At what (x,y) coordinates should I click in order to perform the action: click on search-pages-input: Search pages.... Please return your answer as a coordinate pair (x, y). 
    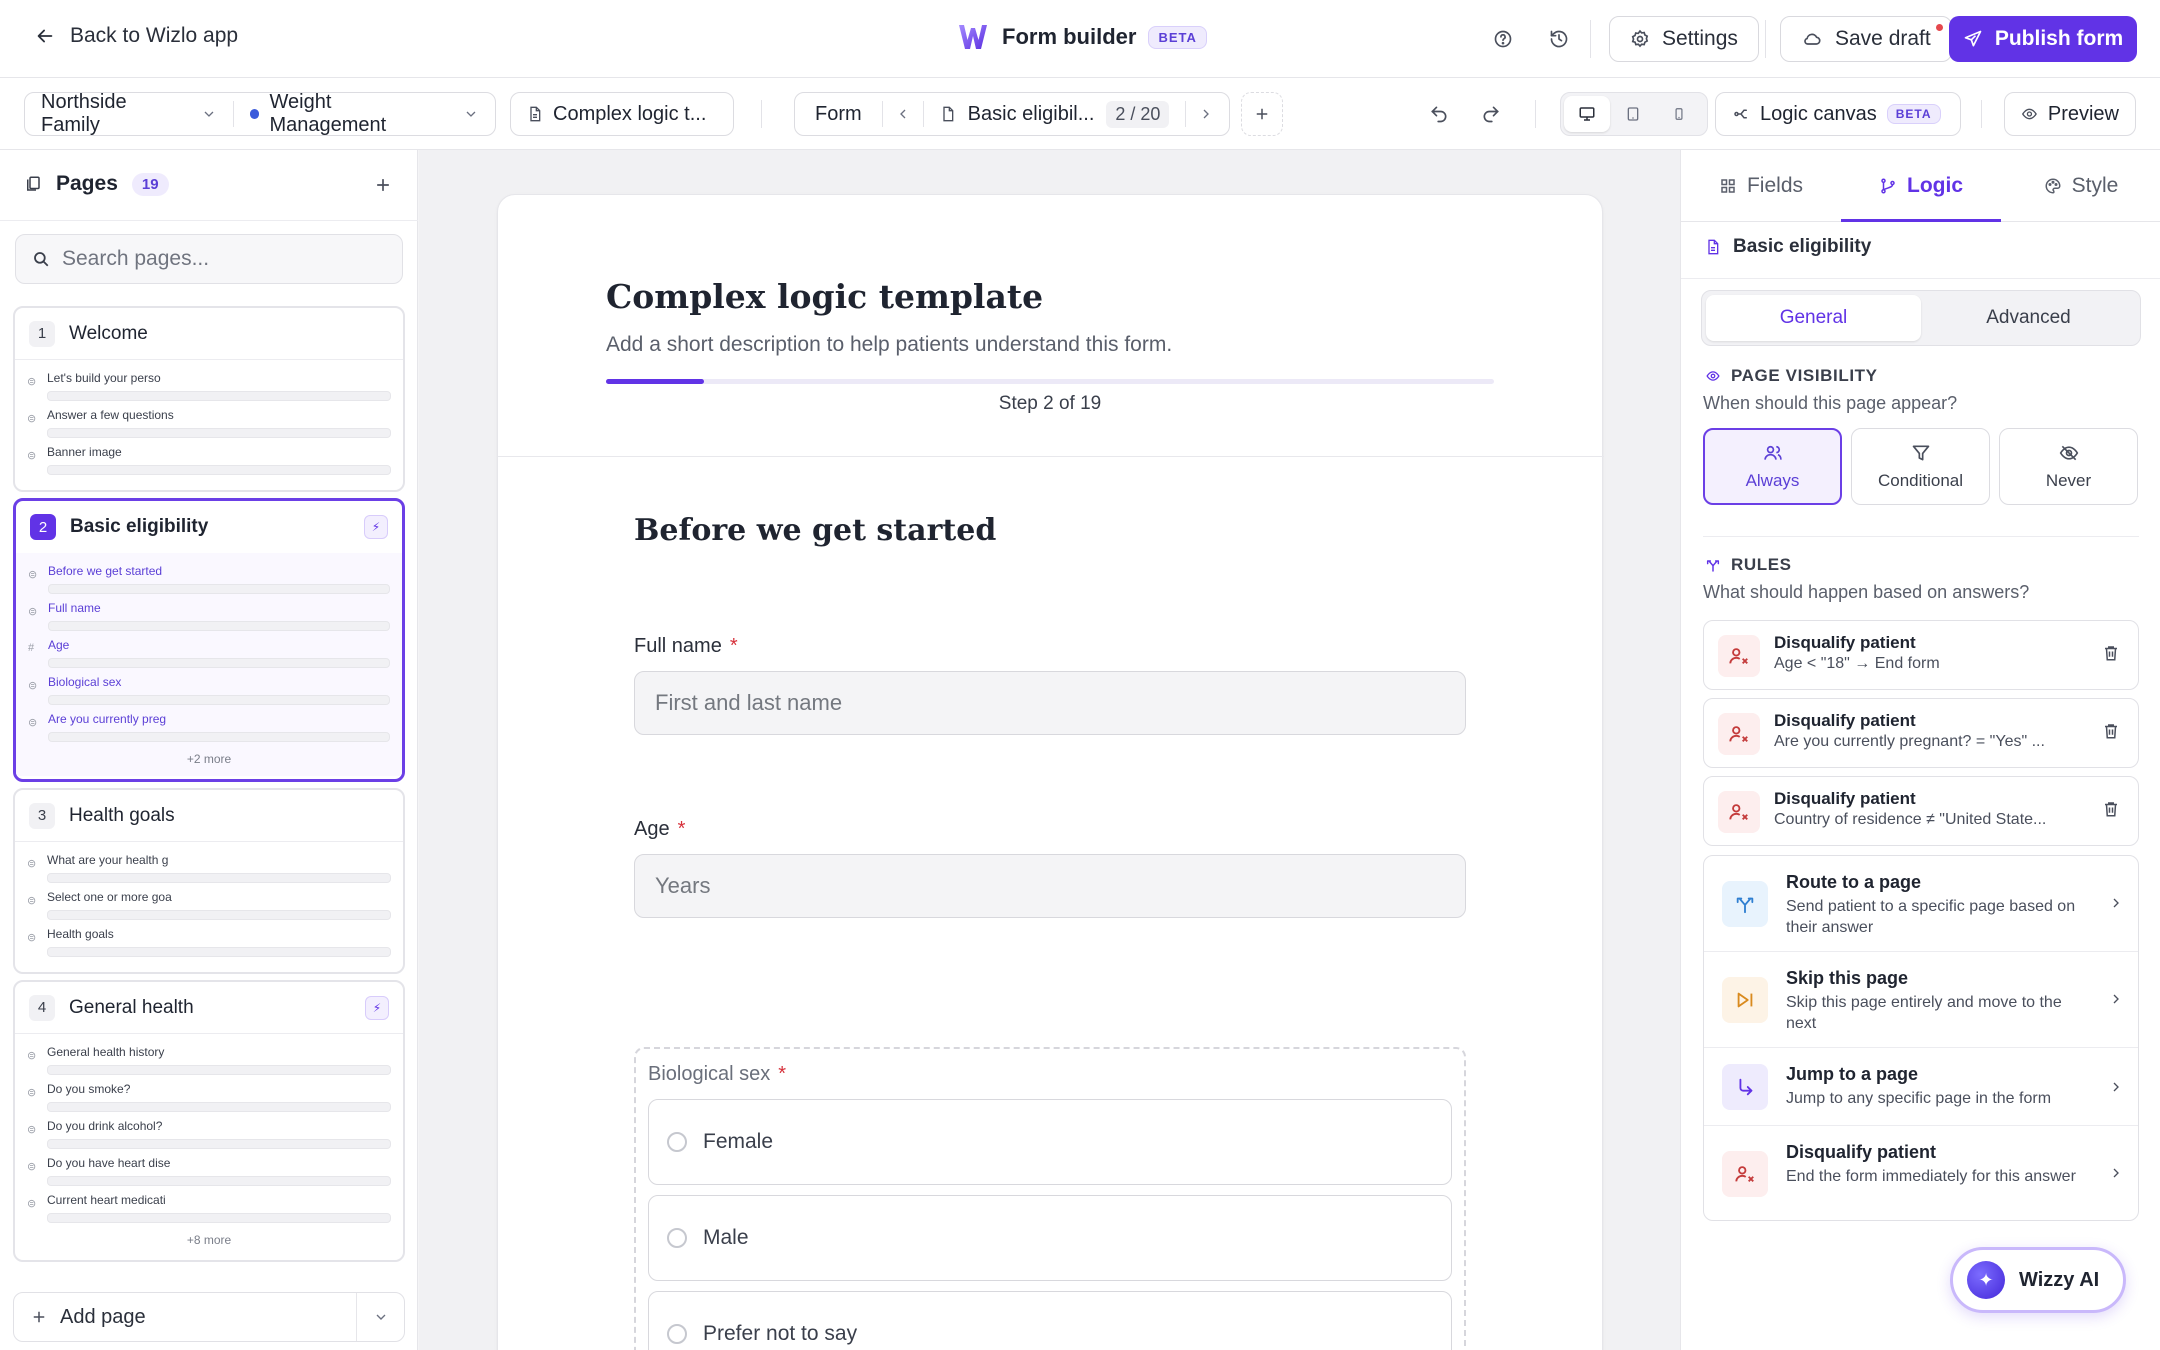
    Looking at the image, I should click on (209, 259).